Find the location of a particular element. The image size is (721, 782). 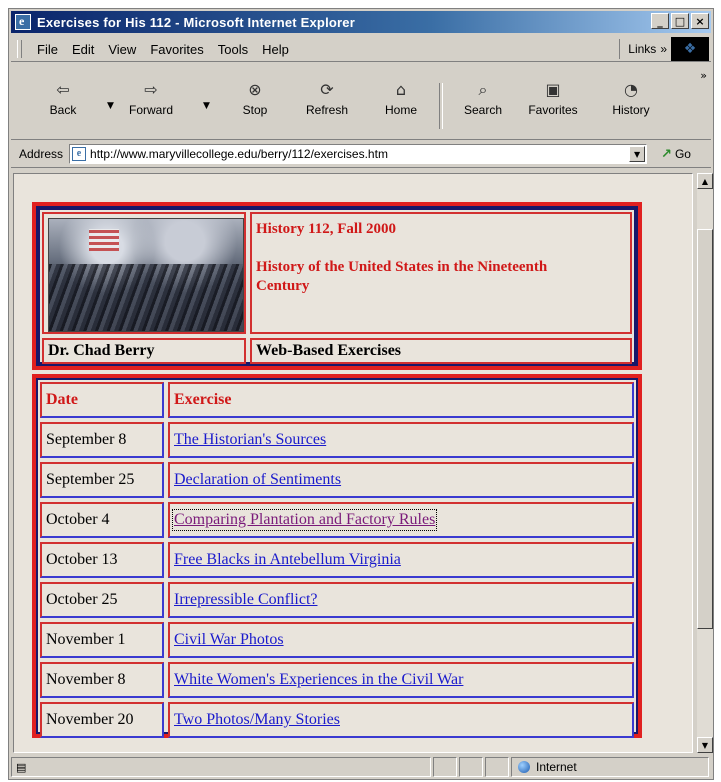

security-zone-label: Internet is located at coordinates (556, 767).